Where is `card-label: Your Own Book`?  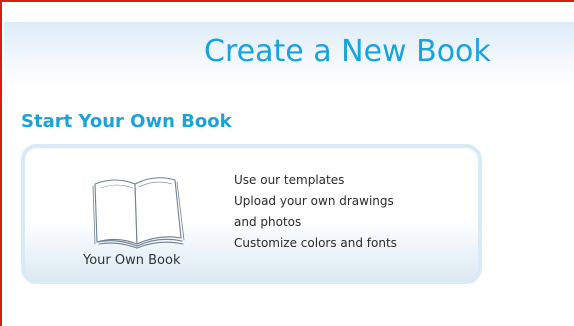
card-label: Your Own Book is located at coordinates (132, 260).